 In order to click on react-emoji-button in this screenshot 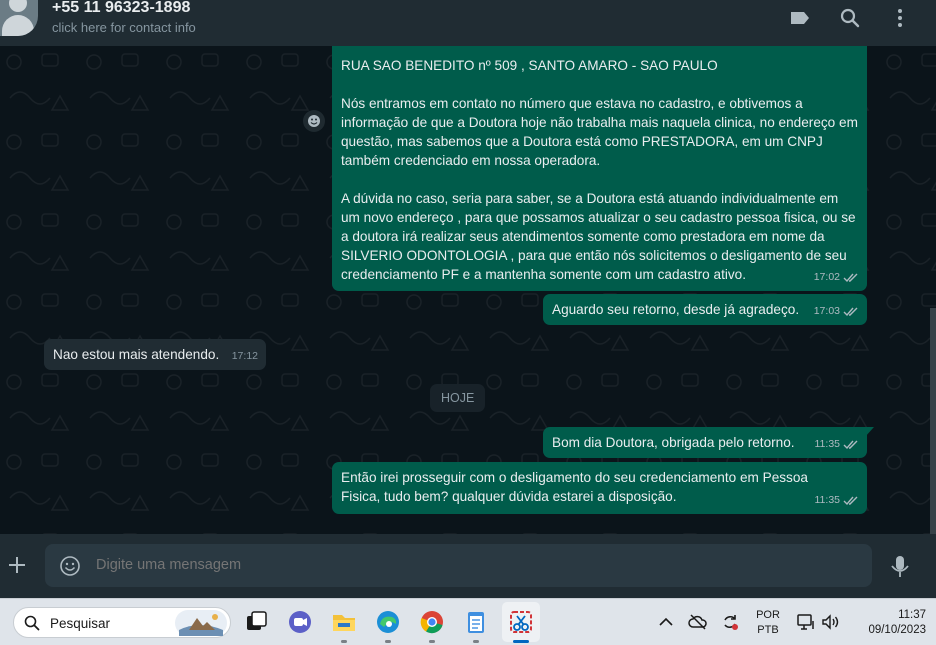, I will do `click(314, 121)`.